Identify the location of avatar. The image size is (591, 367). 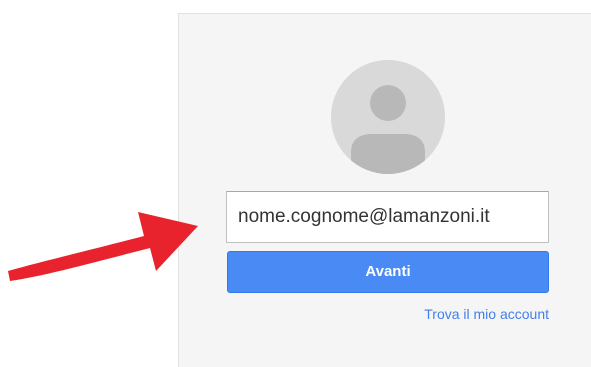
(388, 117).